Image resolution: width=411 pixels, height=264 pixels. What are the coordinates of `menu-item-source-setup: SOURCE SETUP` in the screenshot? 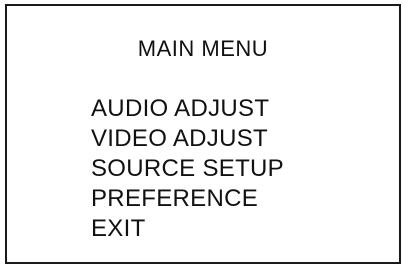 It's located at (187, 169).